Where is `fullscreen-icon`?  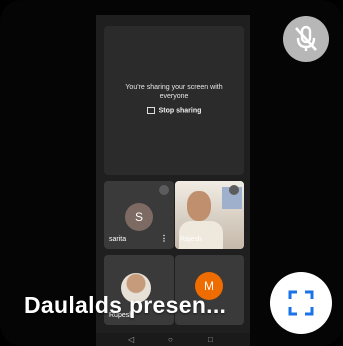
fullscreen-icon is located at coordinates (301, 303).